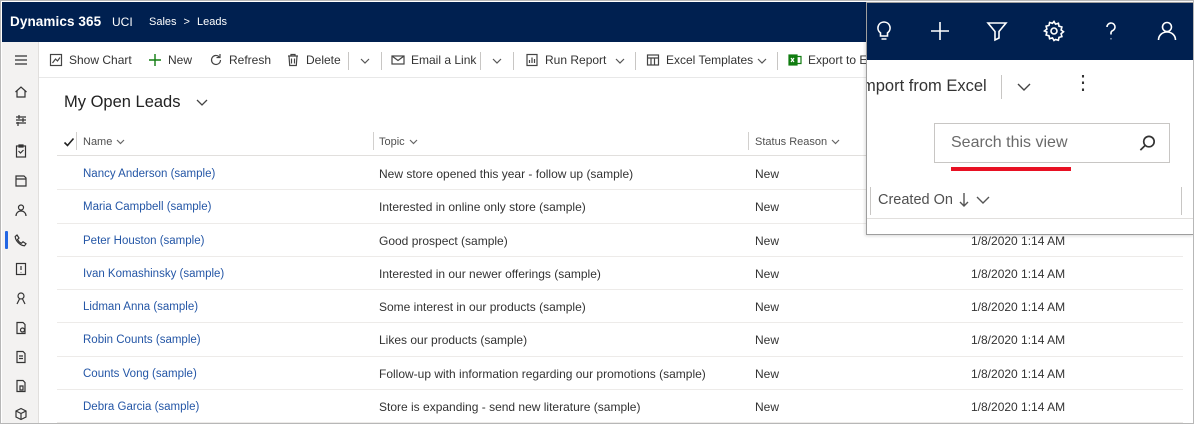 This screenshot has width=1194, height=424. Describe the element at coordinates (293, 60) in the screenshot. I see `trash-icon` at that location.